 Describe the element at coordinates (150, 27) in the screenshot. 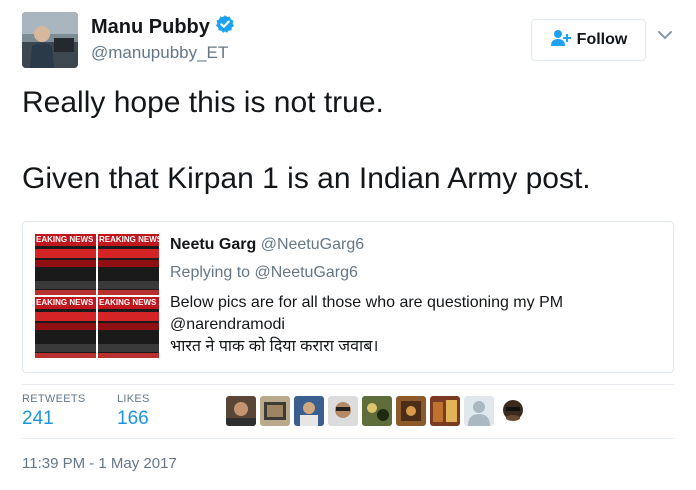

I see `author-display-name: Manu Pubby` at that location.